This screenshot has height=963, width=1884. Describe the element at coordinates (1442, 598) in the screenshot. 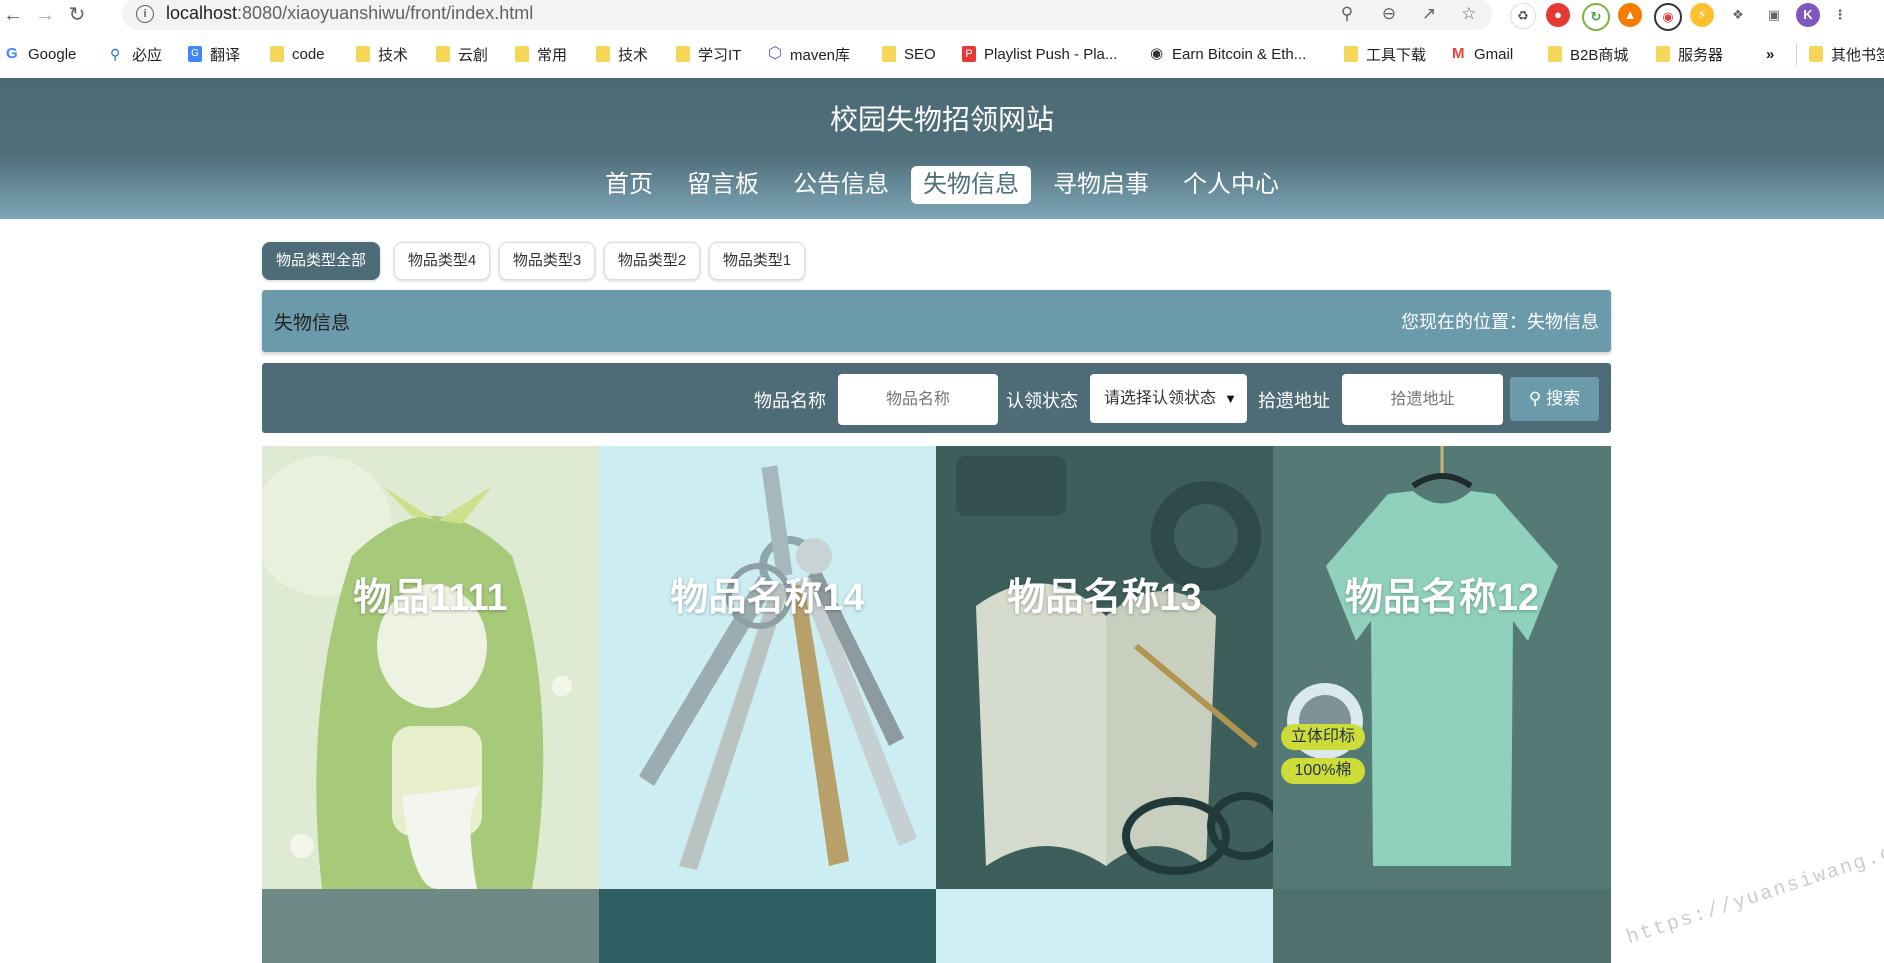

I see `item-title: 物品名称12` at that location.